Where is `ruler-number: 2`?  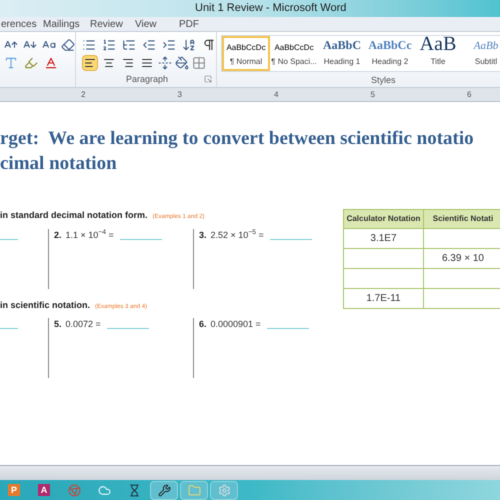
ruler-number: 2 is located at coordinates (83, 95).